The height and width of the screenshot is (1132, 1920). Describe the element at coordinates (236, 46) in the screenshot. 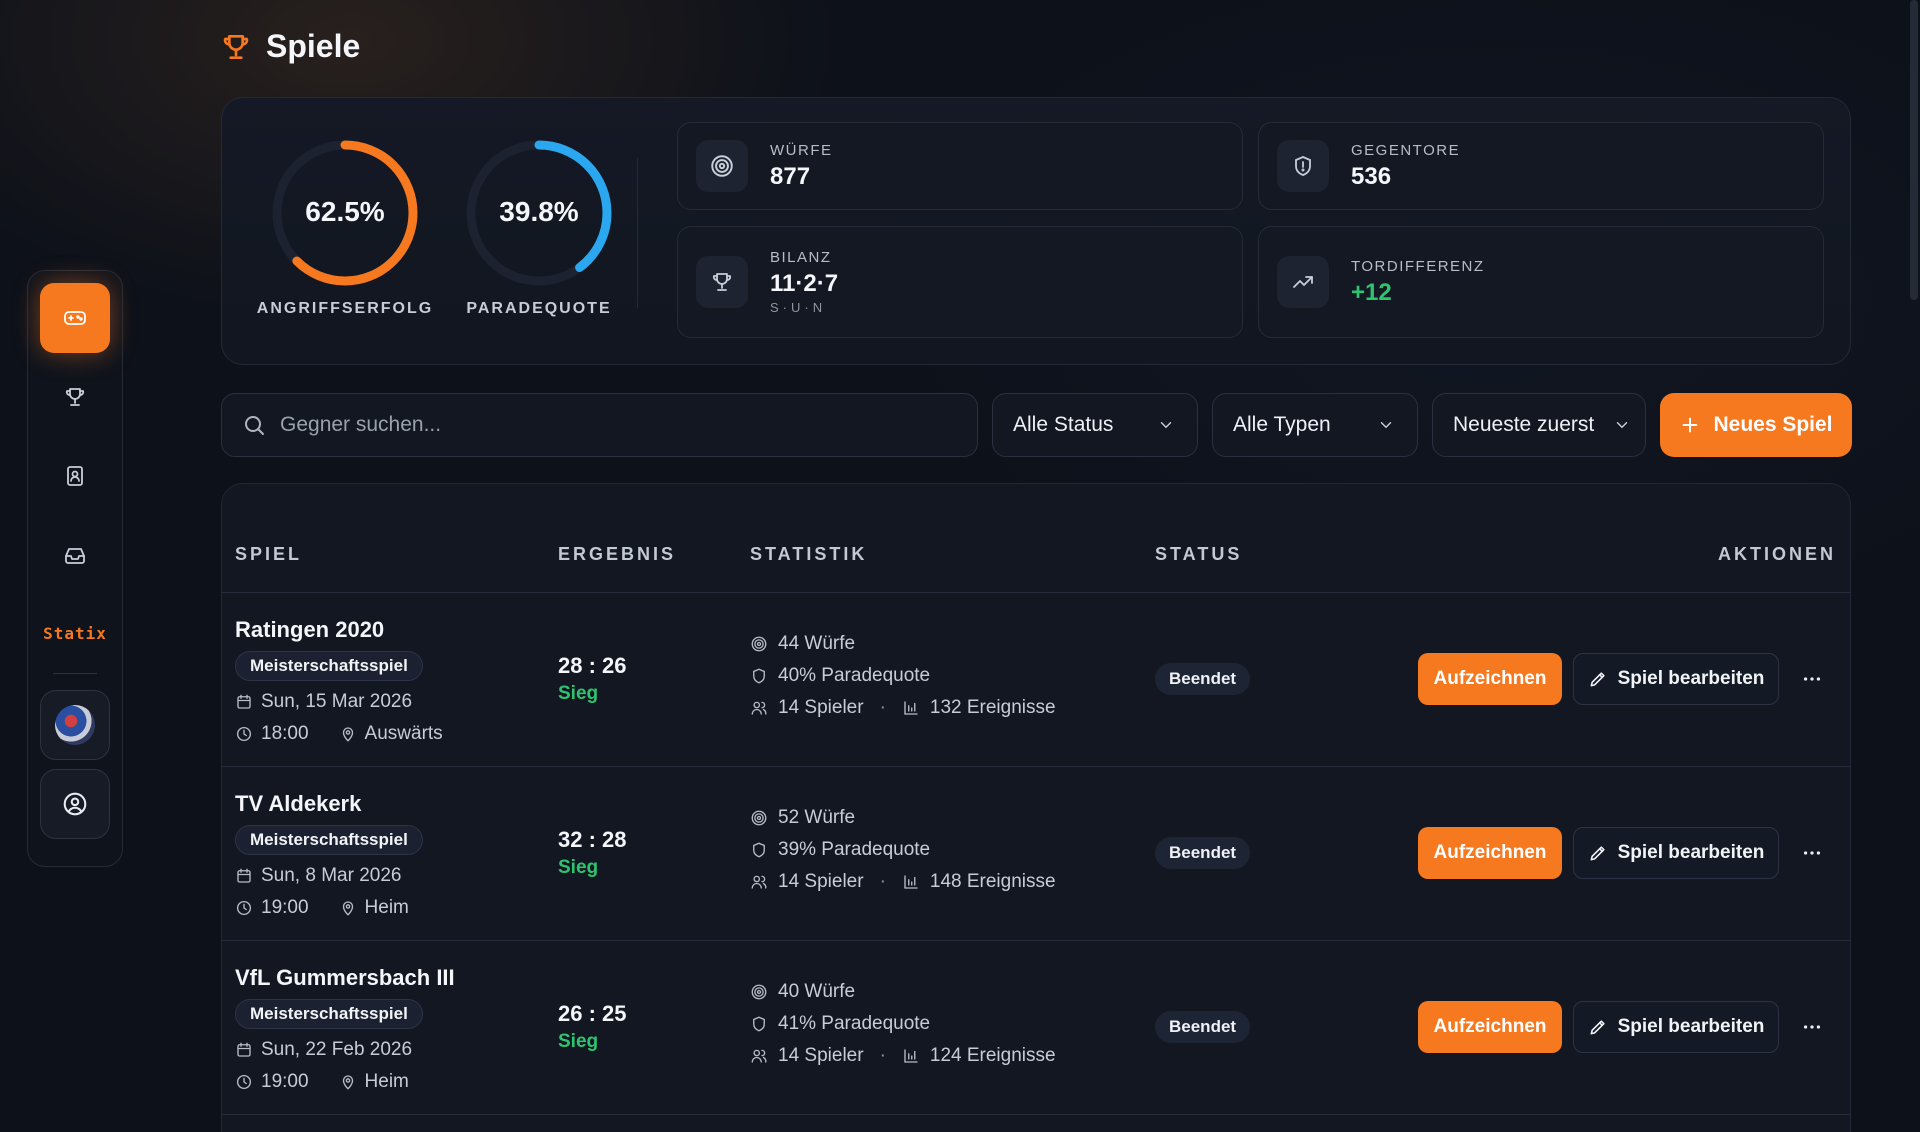

I see `trophy-icon` at that location.